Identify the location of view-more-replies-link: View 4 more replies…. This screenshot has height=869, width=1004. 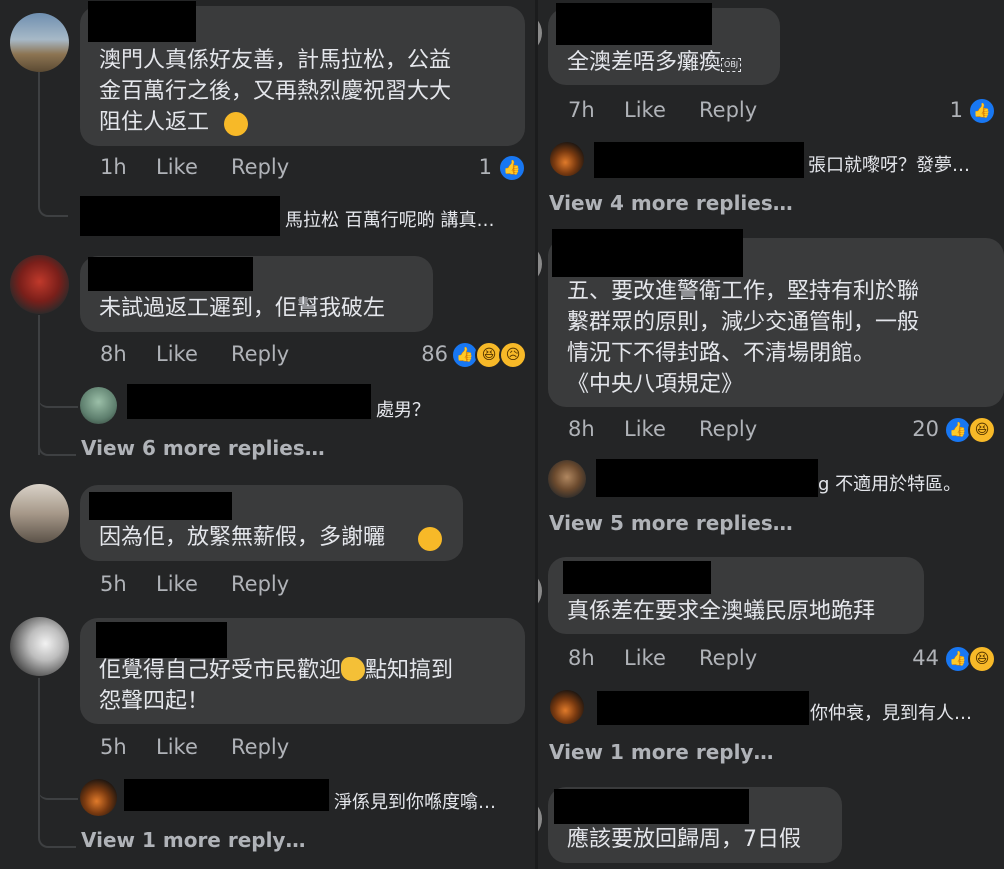
(671, 203).